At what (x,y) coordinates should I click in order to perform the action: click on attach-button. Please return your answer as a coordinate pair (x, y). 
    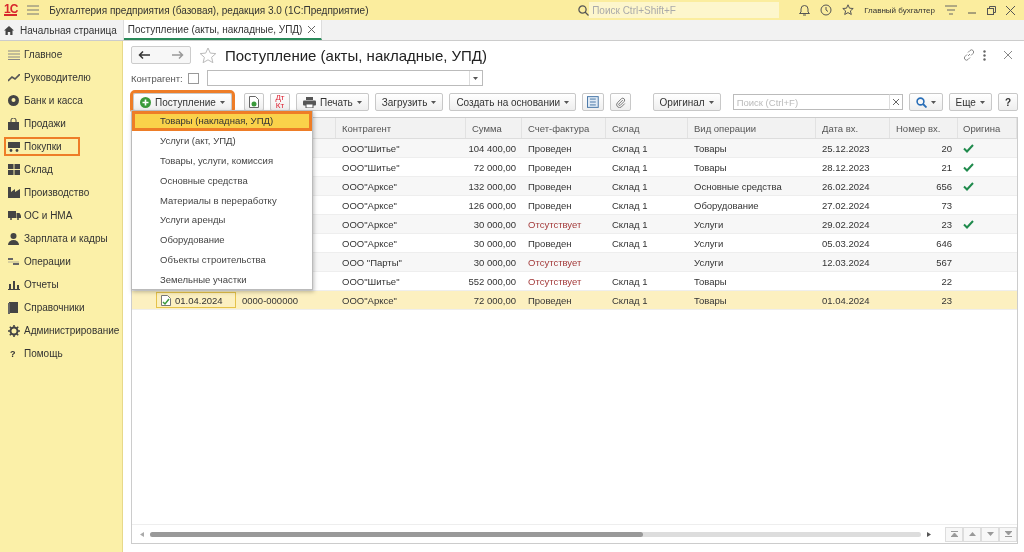
    Looking at the image, I should click on (620, 102).